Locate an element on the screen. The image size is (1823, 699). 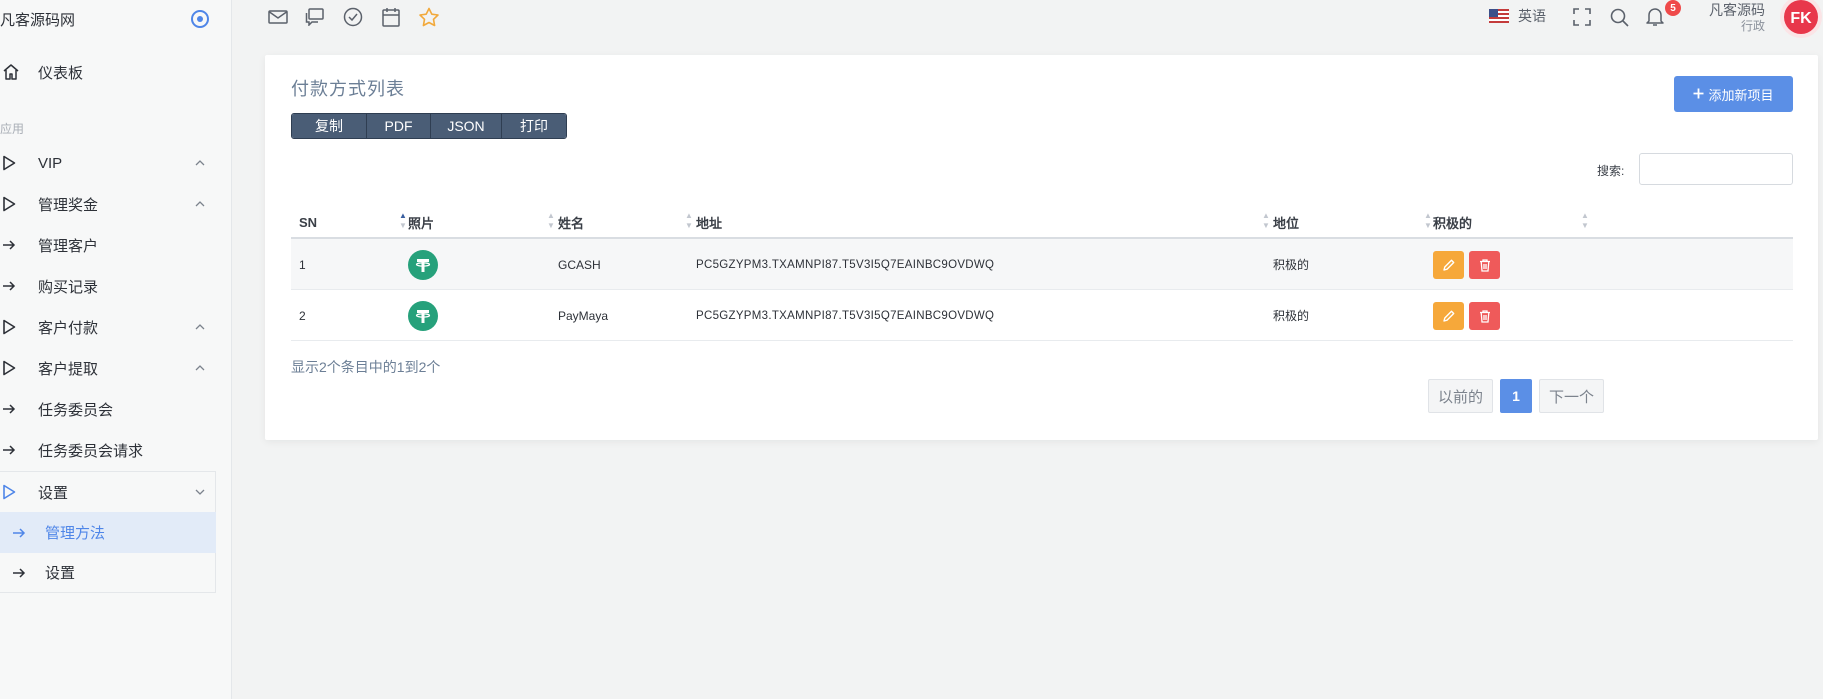
table-header: SN ▲ ▼ 照片 ▲ ▼ 姓名 ▲ ▼ 地址 ▲ ▼ 地位 ▲ ▼ 积极的 ▲ ▼ is located at coordinates (1042, 222).